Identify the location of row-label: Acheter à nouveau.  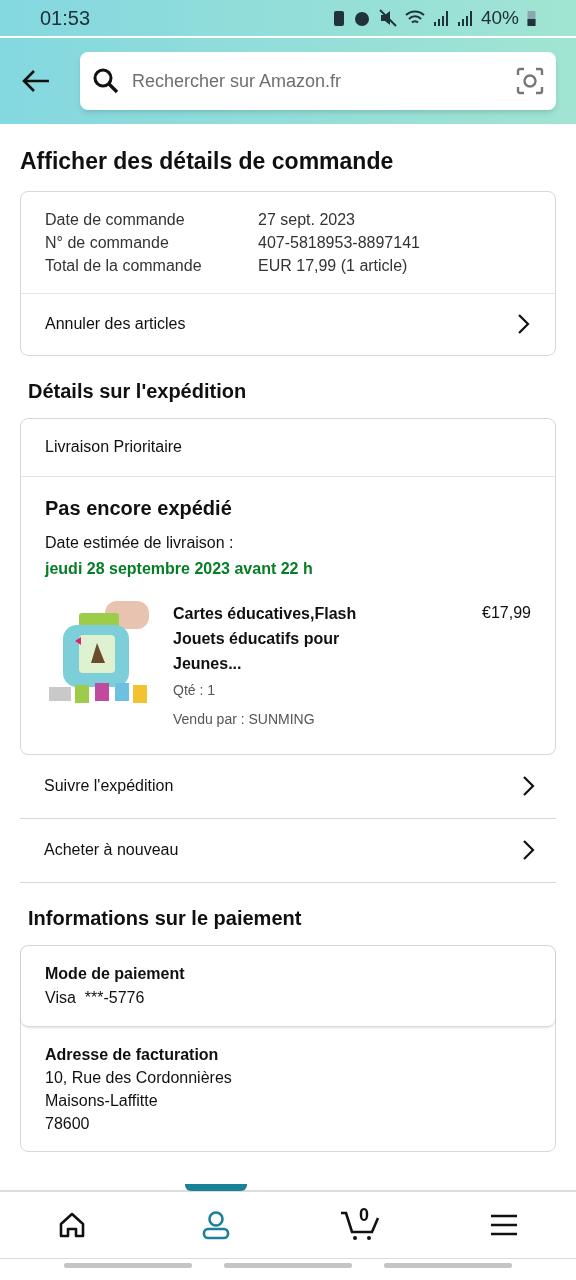
(111, 850).